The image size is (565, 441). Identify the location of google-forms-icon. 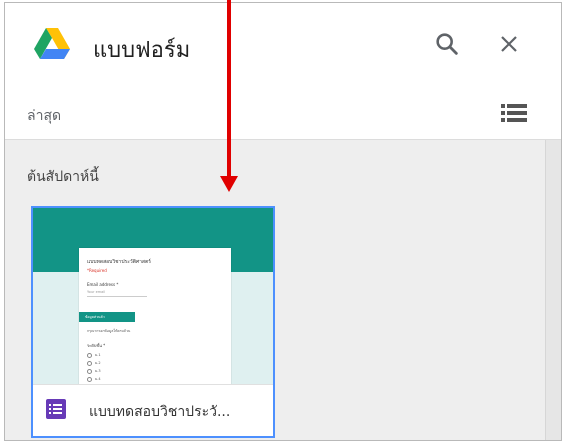
(56, 409).